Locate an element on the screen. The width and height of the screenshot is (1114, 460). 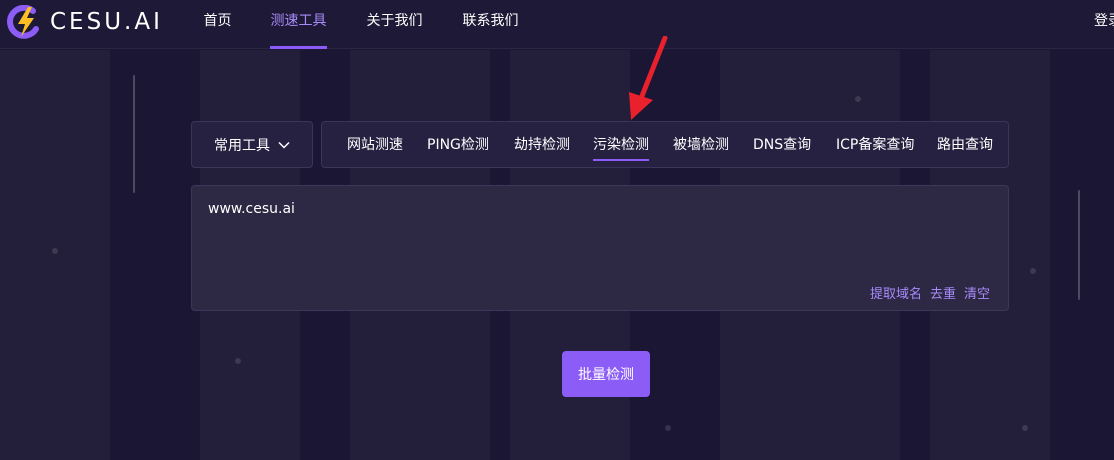
chevron-down-icon is located at coordinates (284, 145).